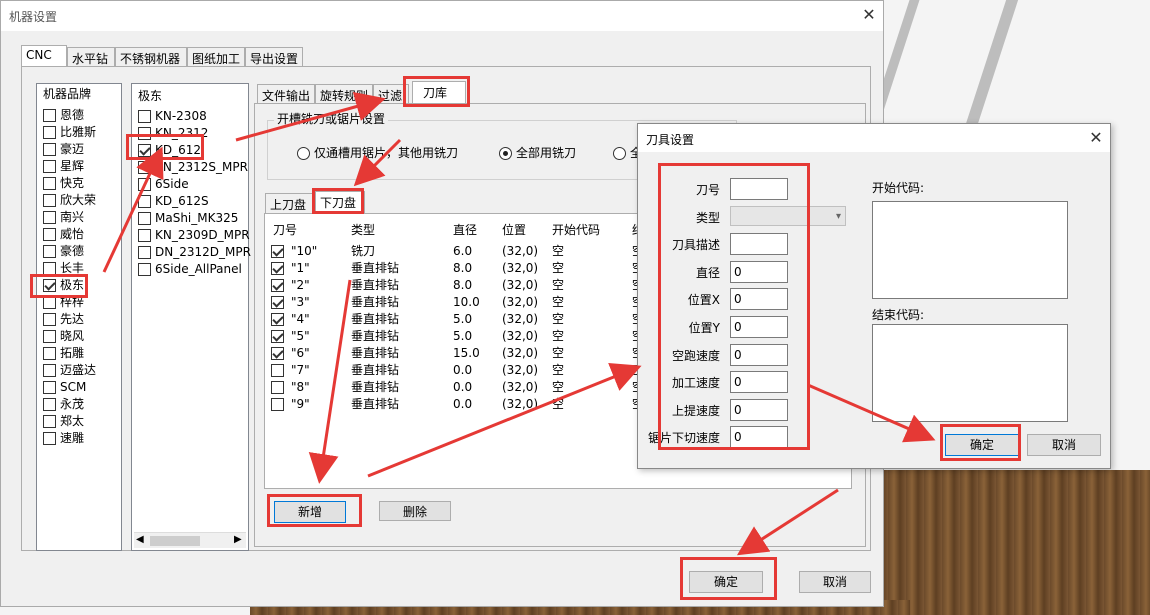 This screenshot has height=615, width=1150. Describe the element at coordinates (163, 184) in the screenshot. I see `model-item: 6Side` at that location.